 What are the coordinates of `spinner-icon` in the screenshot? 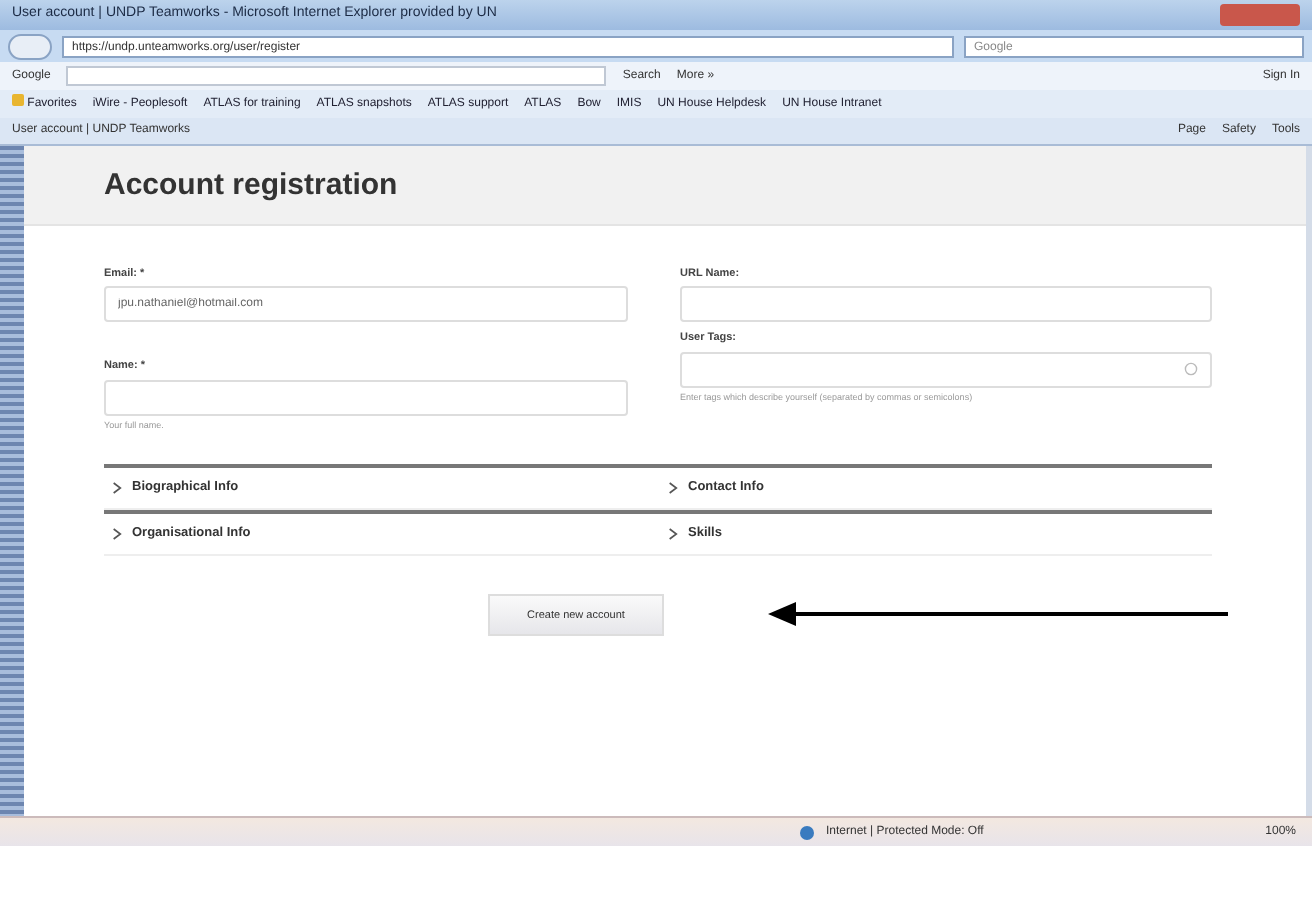 It's located at (1191, 369).